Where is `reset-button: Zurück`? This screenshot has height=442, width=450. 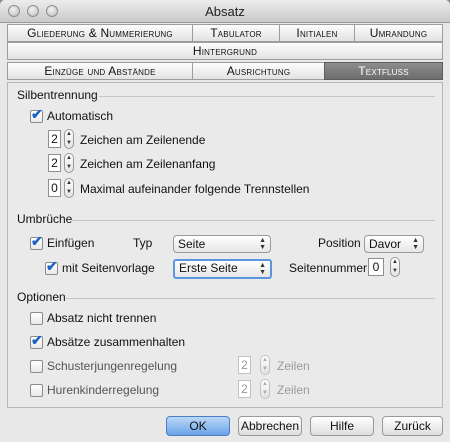
reset-button: Zurück is located at coordinates (412, 426).